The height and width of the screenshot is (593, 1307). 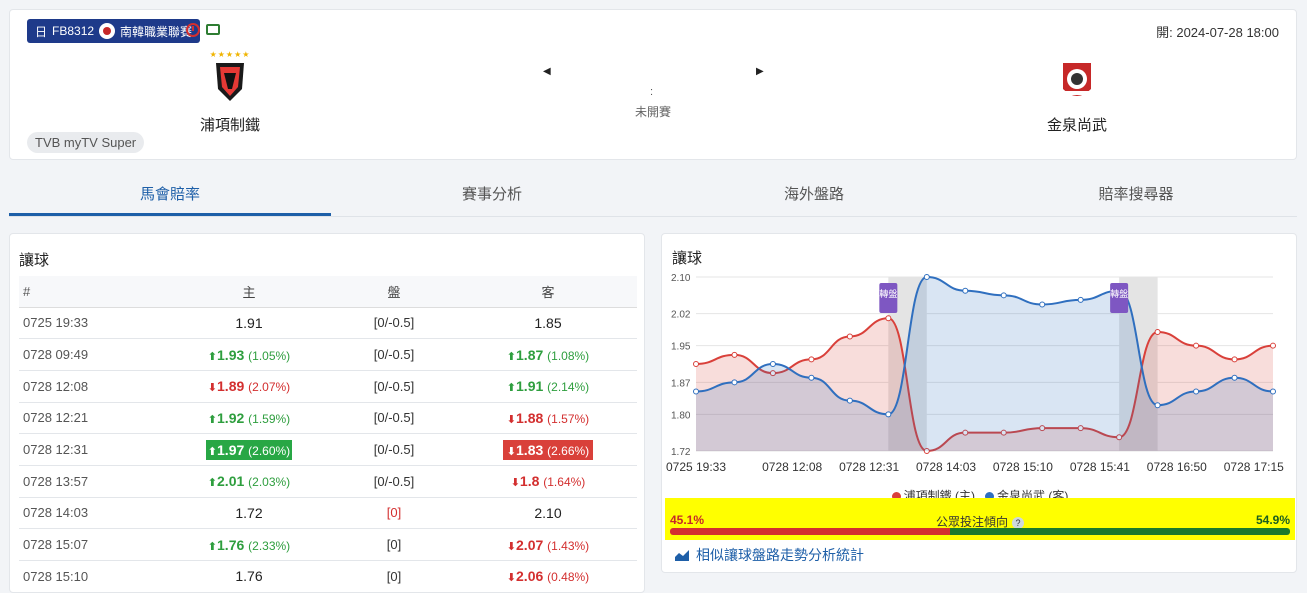 What do you see at coordinates (980, 519) in the screenshot?
I see `public-betting-trend: 45.1% 公眾投注傾向? 54.9%` at bounding box center [980, 519].